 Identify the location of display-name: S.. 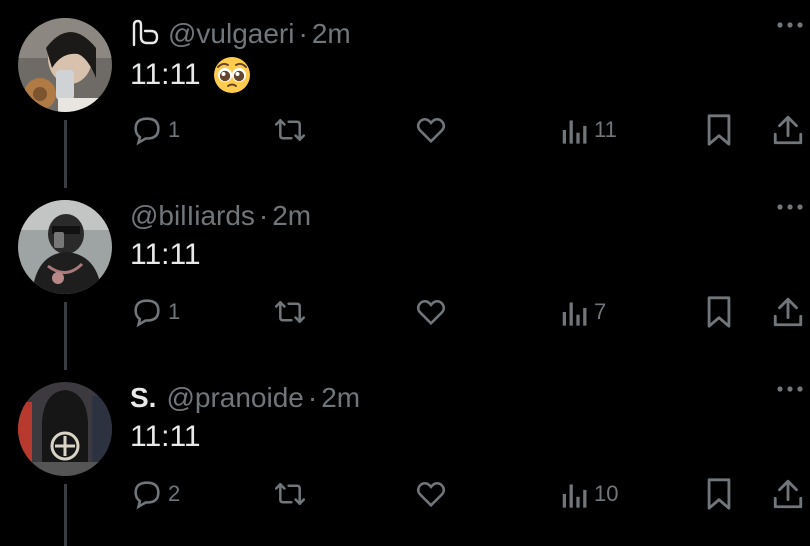
(143, 398).